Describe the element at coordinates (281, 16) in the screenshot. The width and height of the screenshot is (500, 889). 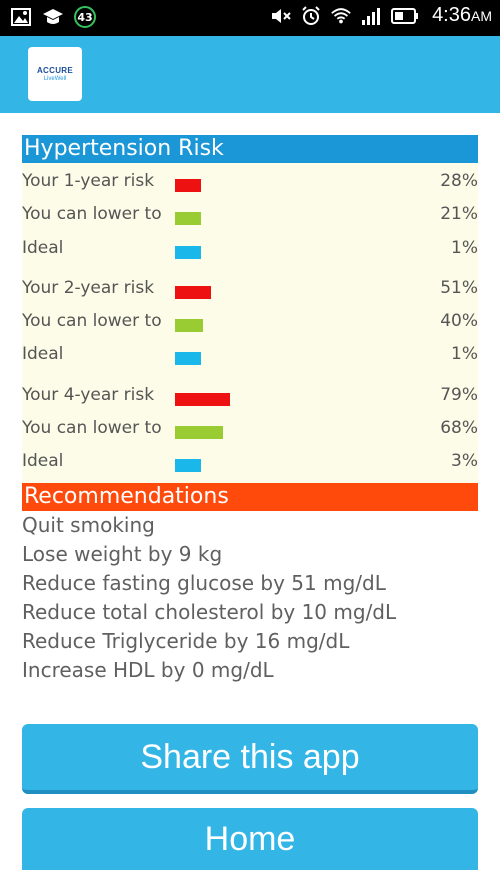
I see `mute-icon` at that location.